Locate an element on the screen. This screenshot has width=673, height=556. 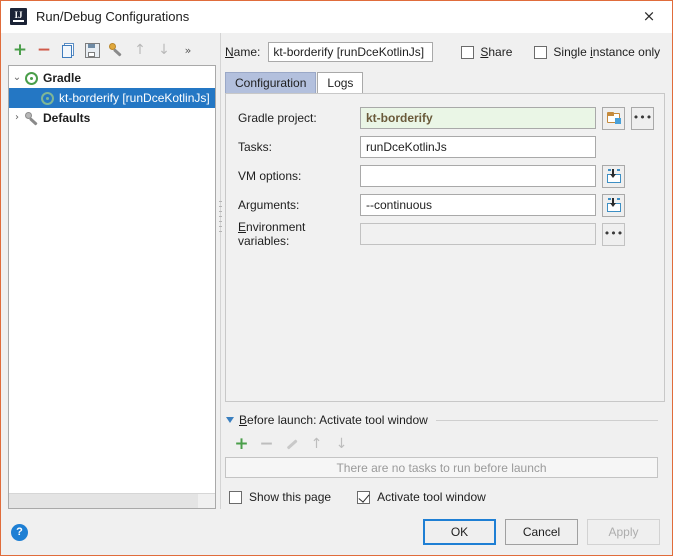
move-down-button: ↓ is located at coordinates (164, 50).